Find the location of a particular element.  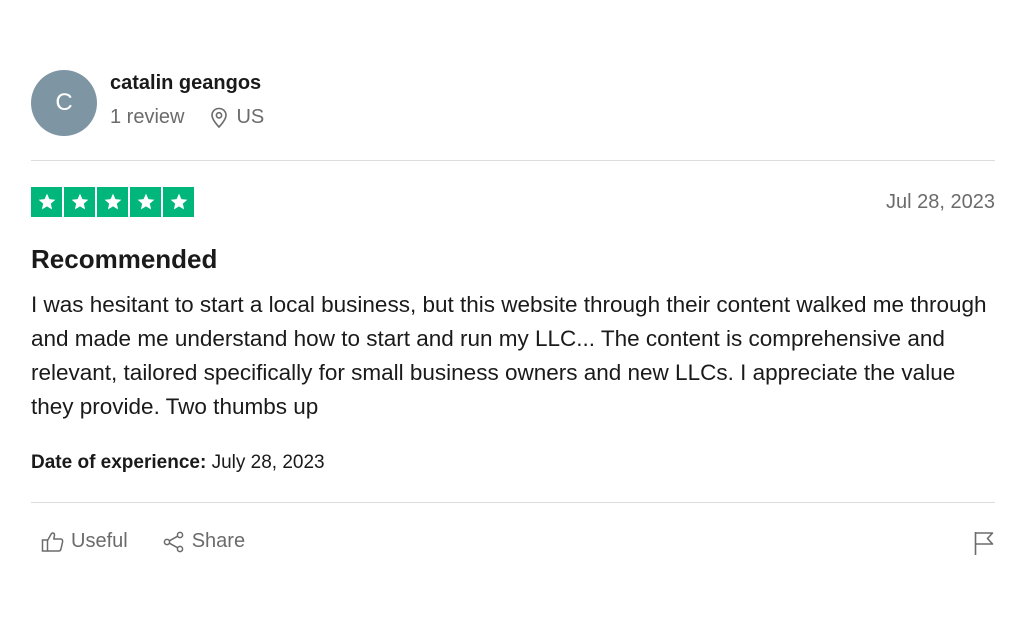

review-count: 1 review is located at coordinates (147, 117).